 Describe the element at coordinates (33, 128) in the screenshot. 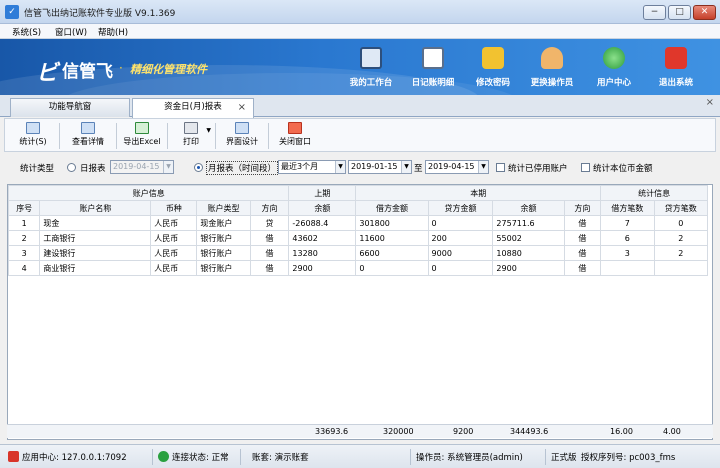

I see `stats-icon` at that location.